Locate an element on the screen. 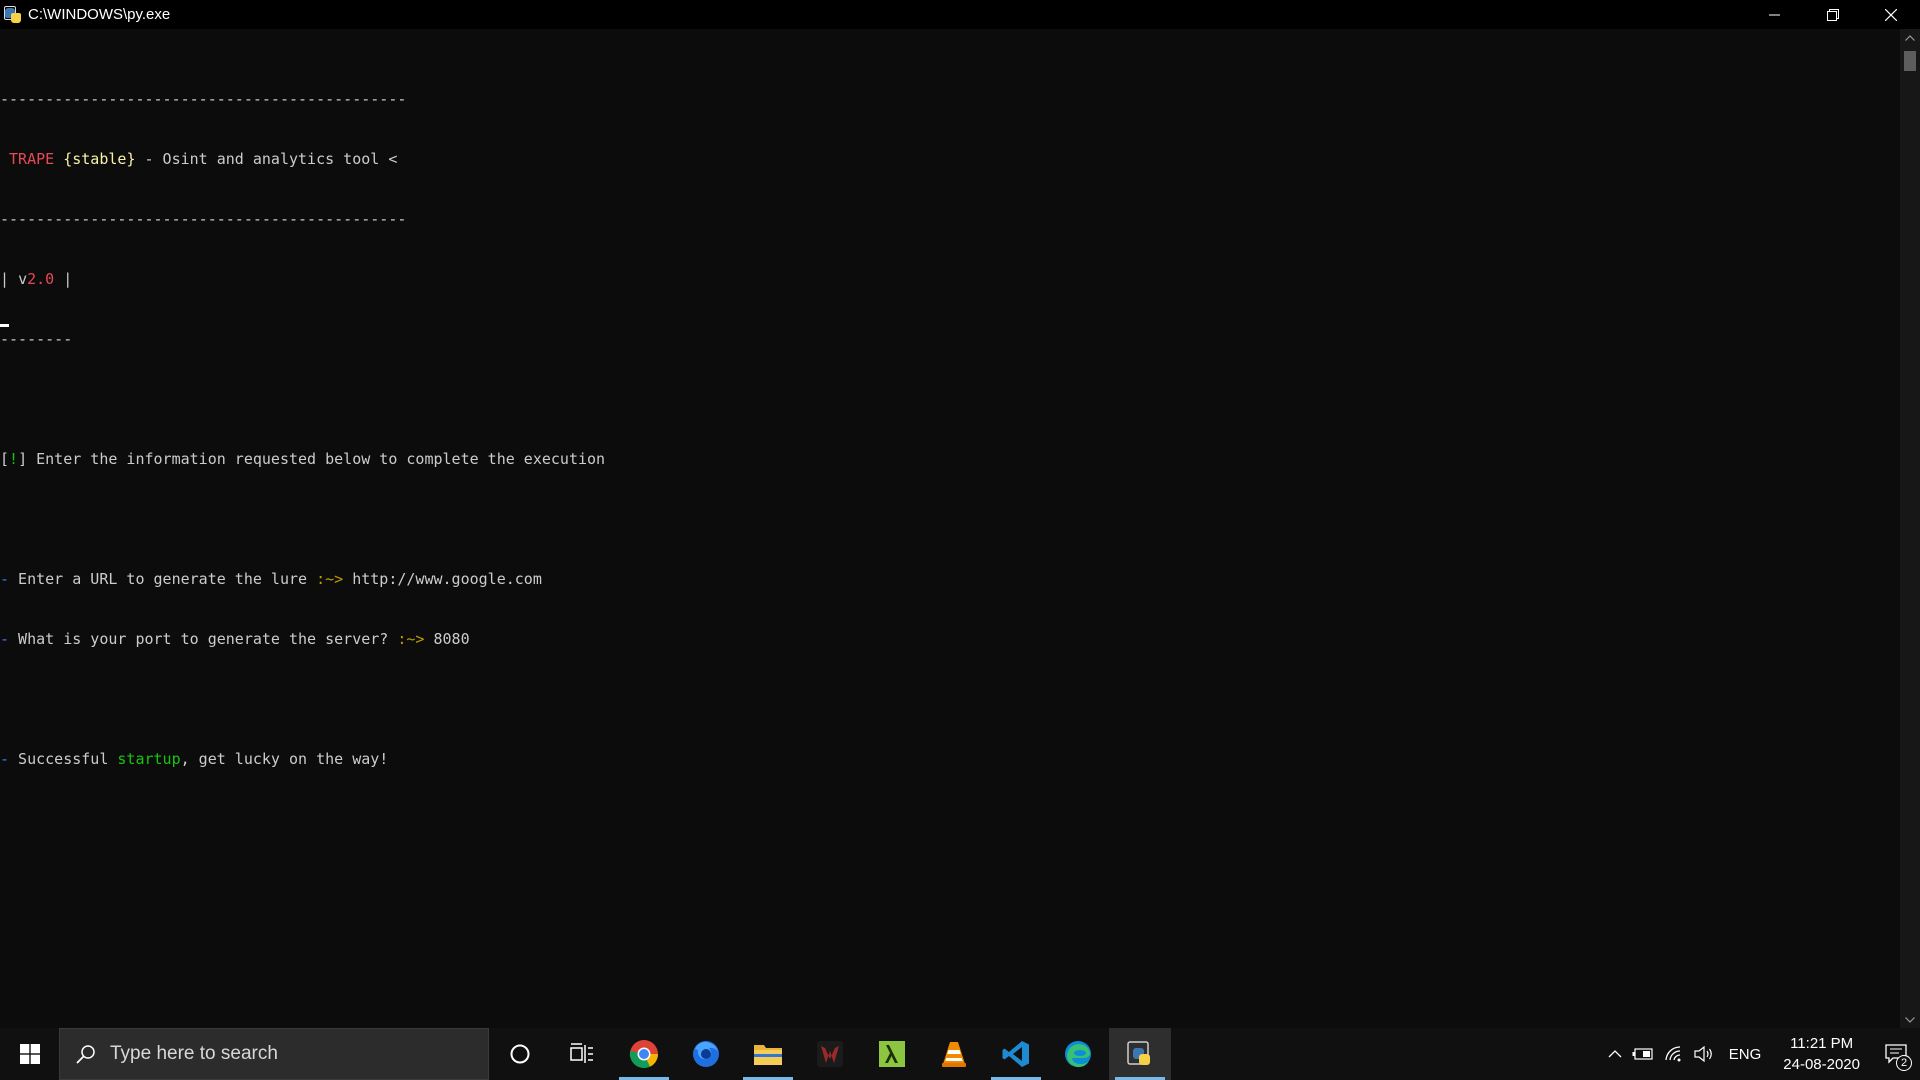 The height and width of the screenshot is (1080, 1920). action-center-button: 2 is located at coordinates (1896, 1054).